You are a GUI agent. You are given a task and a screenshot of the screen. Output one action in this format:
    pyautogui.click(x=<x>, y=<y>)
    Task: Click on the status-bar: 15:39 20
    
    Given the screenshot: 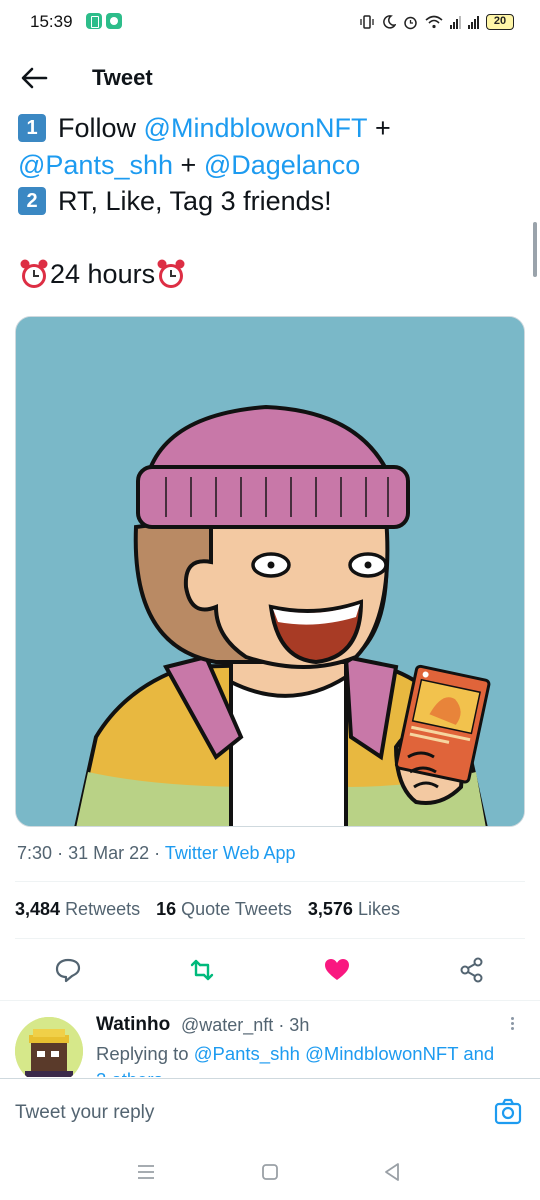 What is the action you would take?
    pyautogui.click(x=270, y=23)
    